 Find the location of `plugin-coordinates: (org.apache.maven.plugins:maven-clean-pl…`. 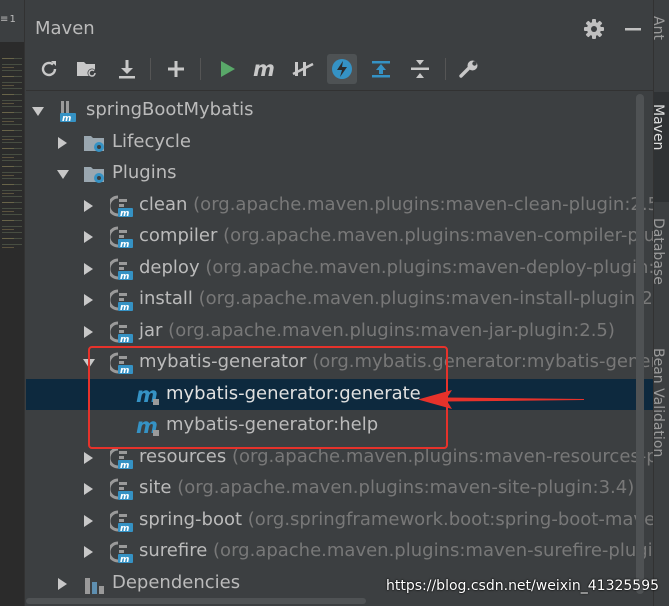

plugin-coordinates: (org.apache.maven.plugins:maven-clean-pl… is located at coordinates (430, 204).